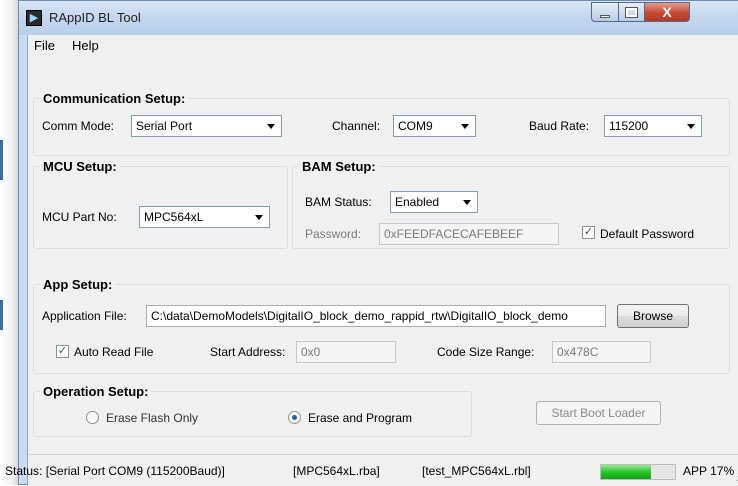  I want to click on app-progress-bar, so click(638, 472).